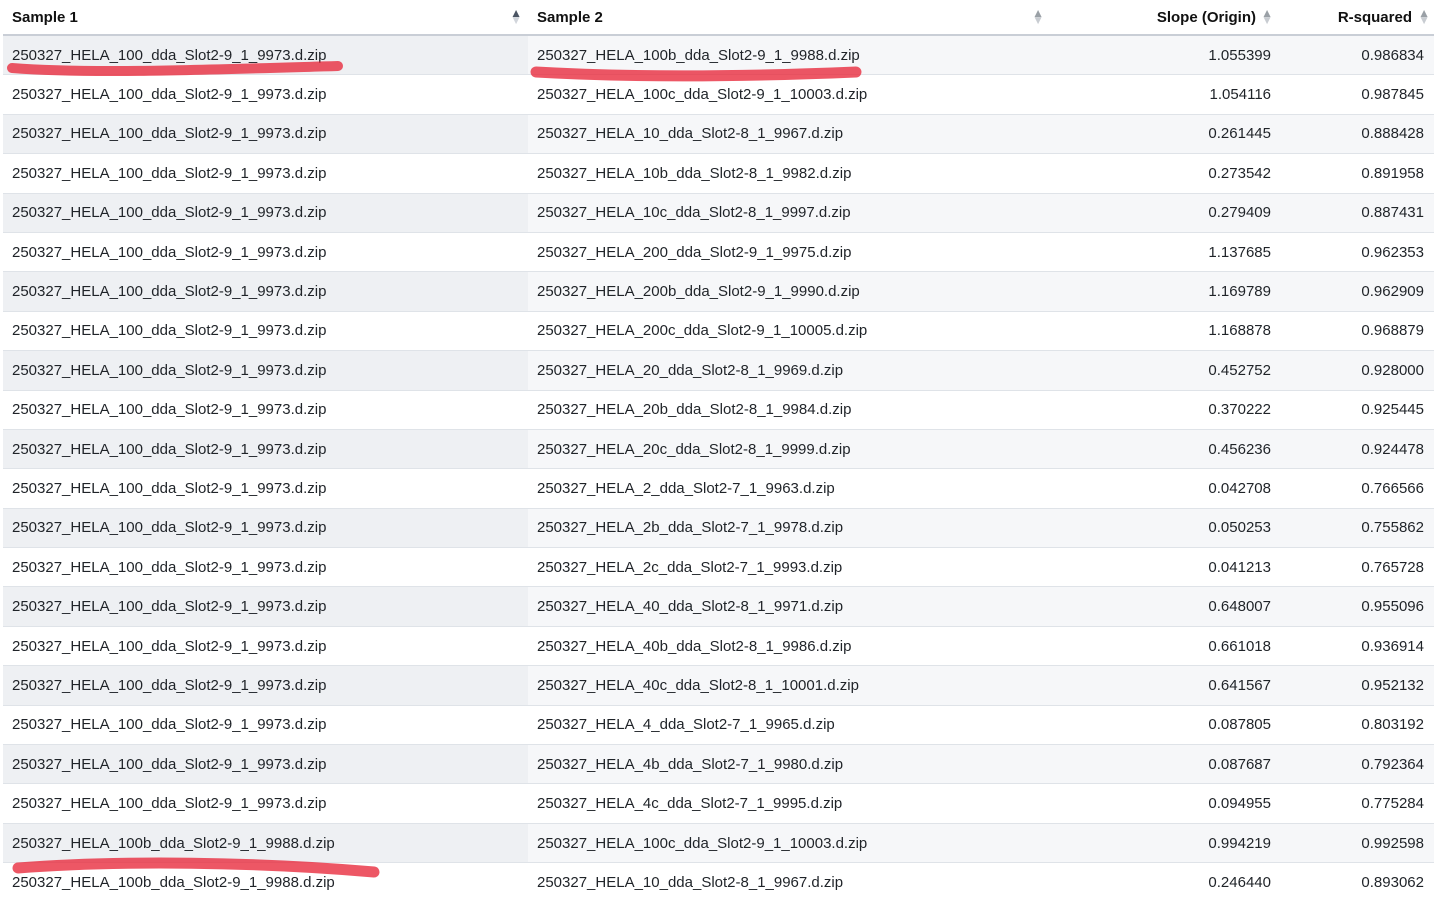  Describe the element at coordinates (1165, 291) in the screenshot. I see `cell-slope: 1.169789` at that location.